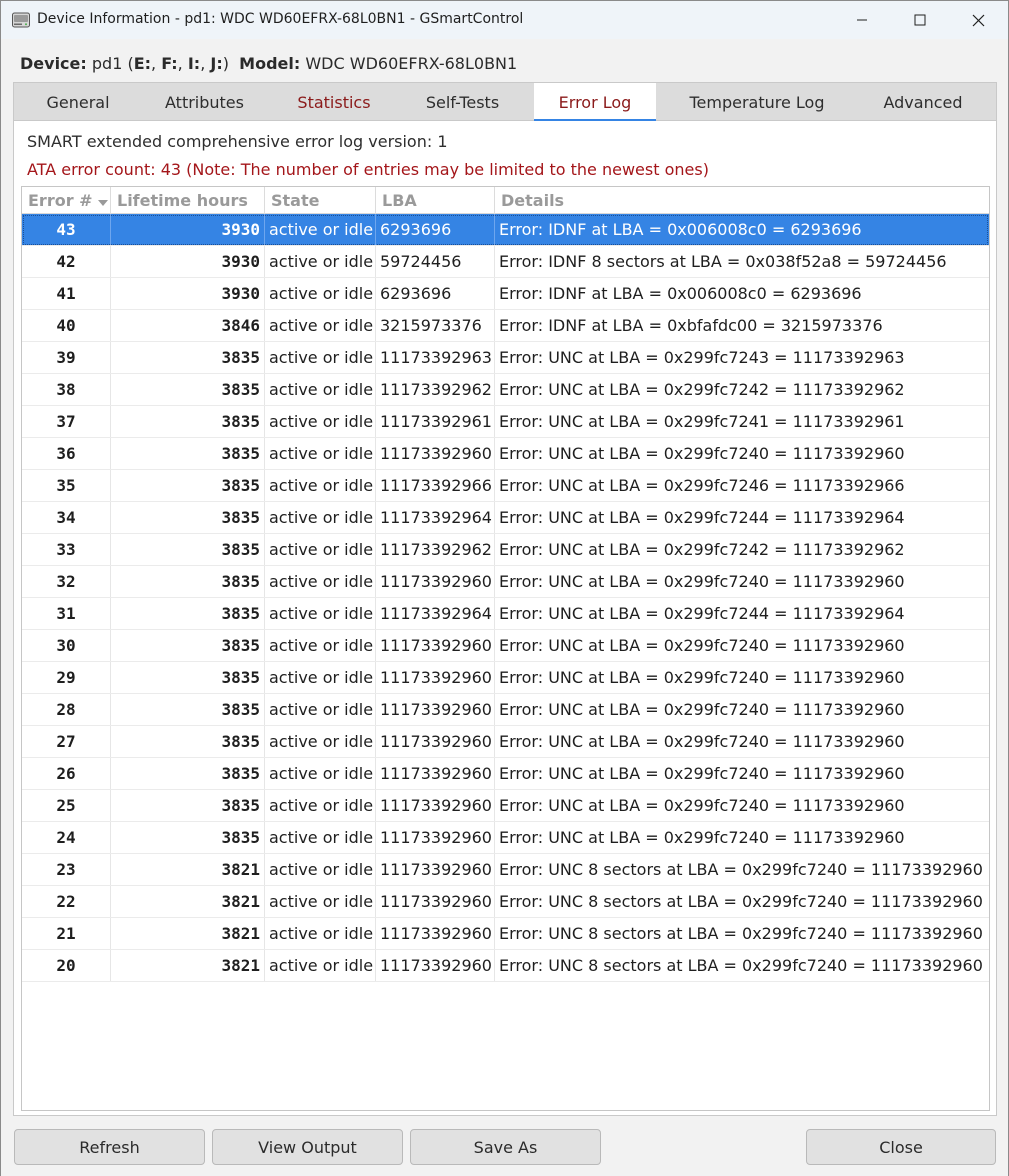 This screenshot has width=1009, height=1176. I want to click on lba-cell: 11173392963, so click(435, 357).